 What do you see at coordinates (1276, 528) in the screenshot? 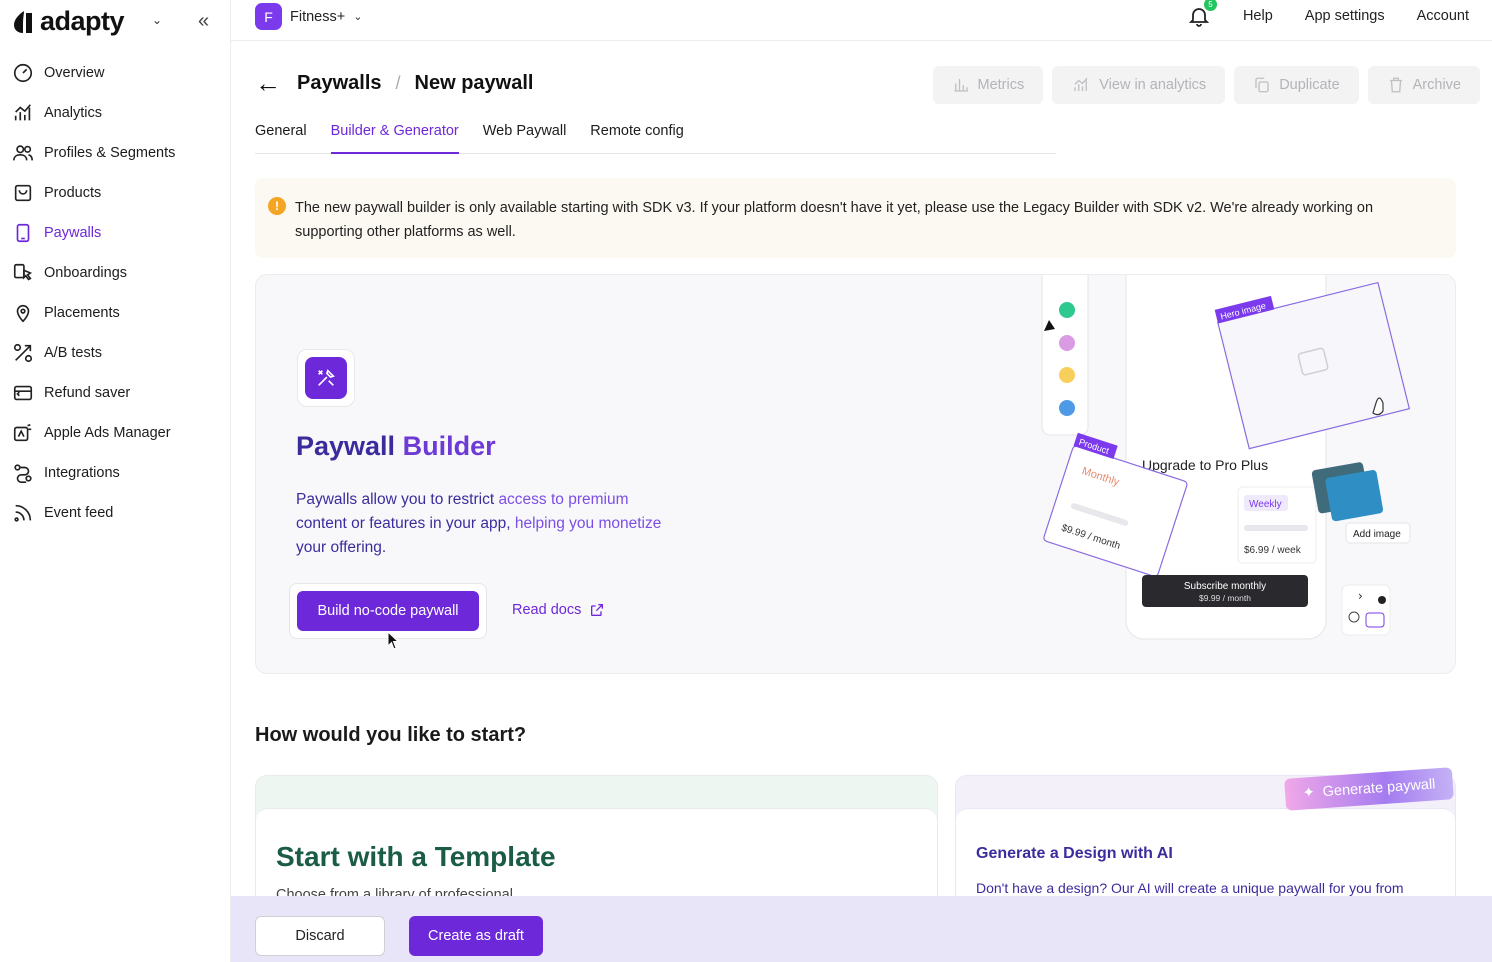
I see `placeholder-line` at bounding box center [1276, 528].